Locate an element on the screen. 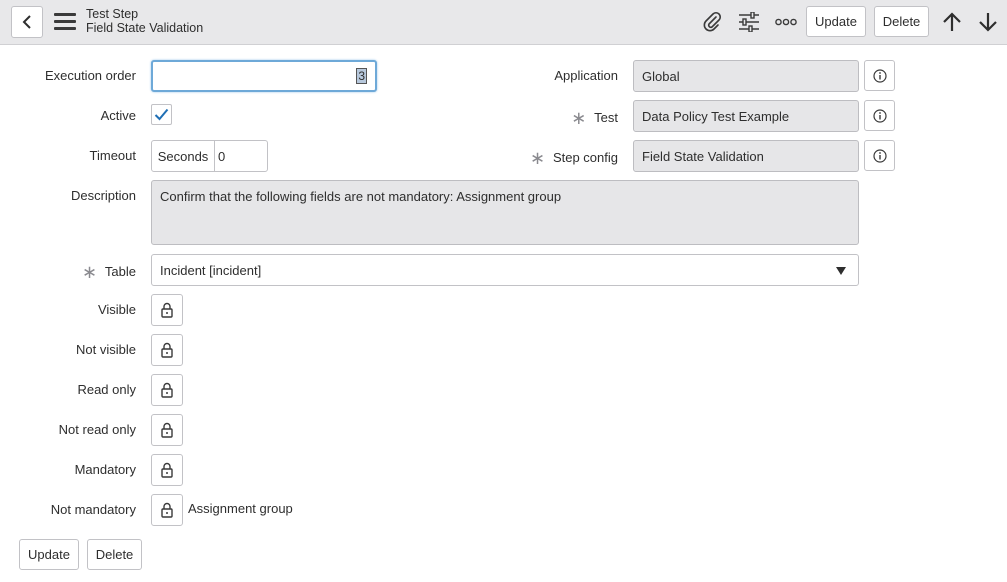 The width and height of the screenshot is (1007, 582). back-button is located at coordinates (27, 22).